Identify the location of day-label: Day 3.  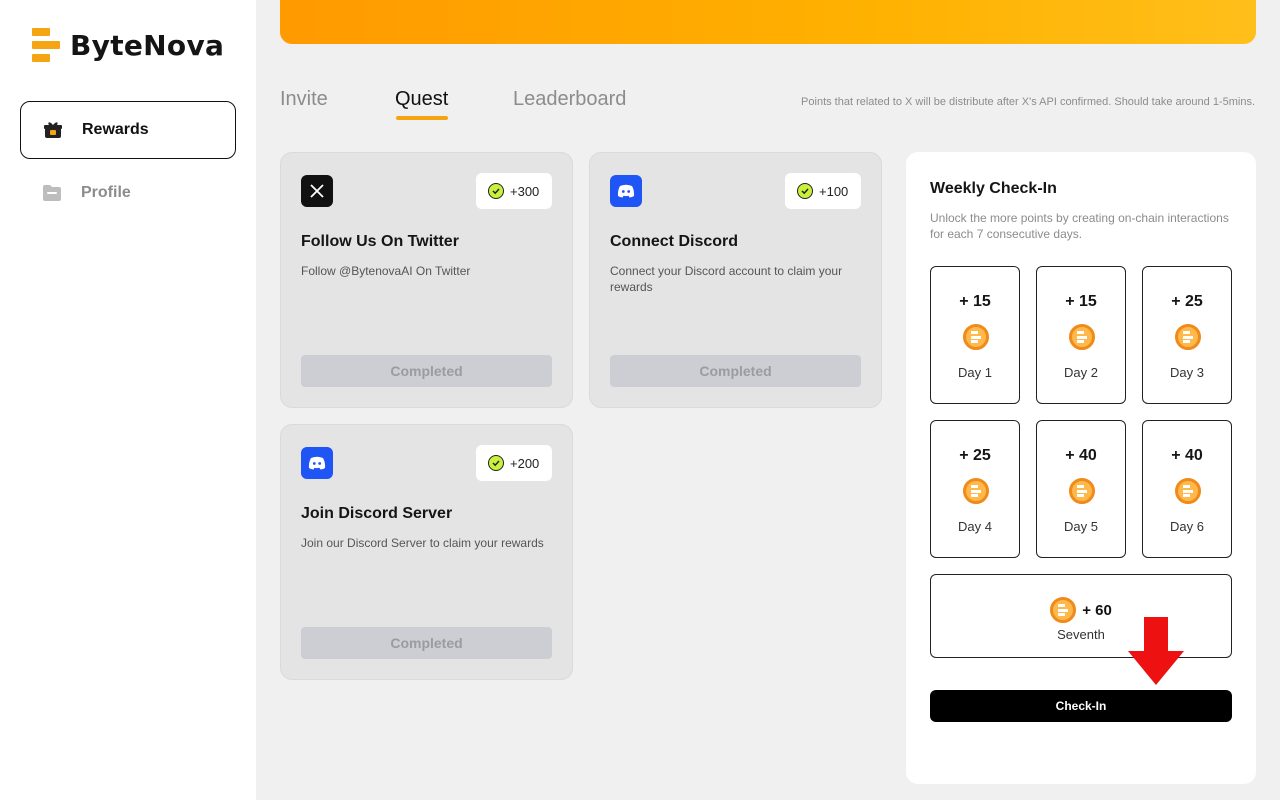
(1187, 372).